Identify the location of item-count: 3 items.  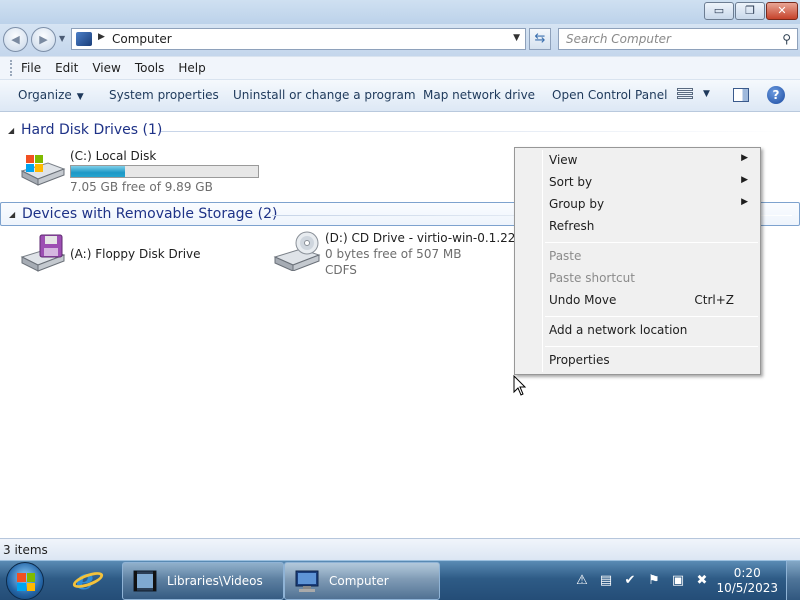
(25, 550).